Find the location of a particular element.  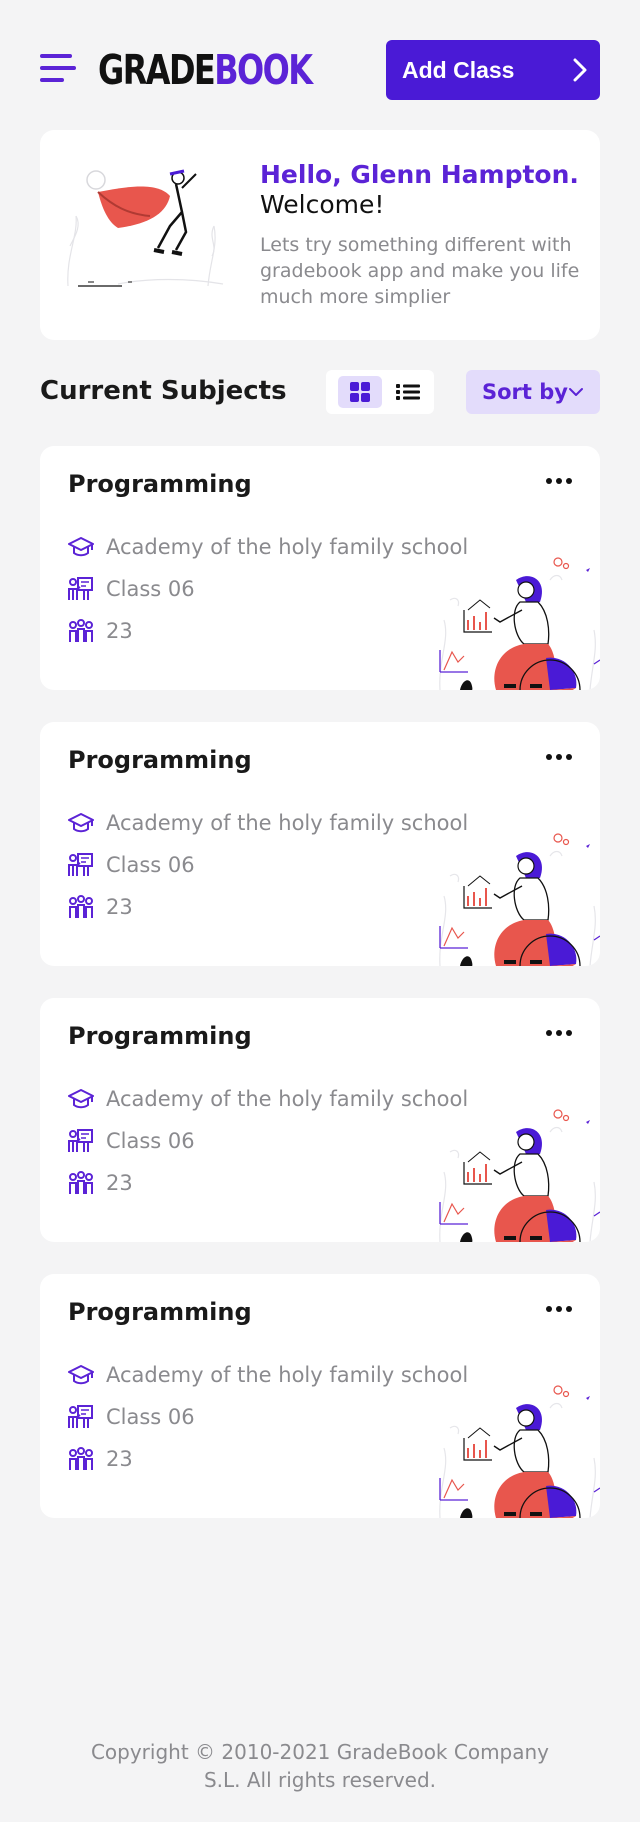

logo-text-book: BOOK is located at coordinates (263, 70).